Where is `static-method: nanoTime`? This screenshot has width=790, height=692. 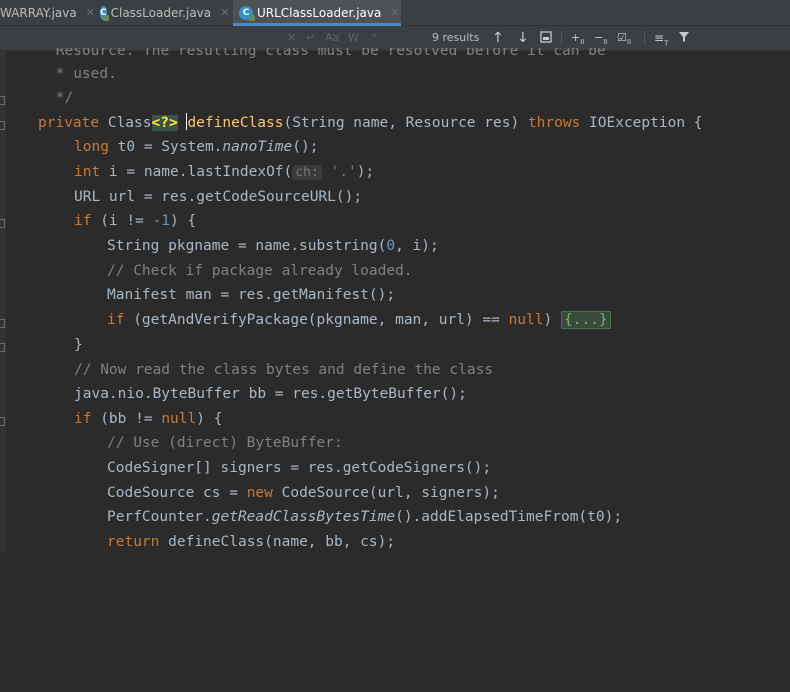
static-method: nanoTime is located at coordinates (257, 147).